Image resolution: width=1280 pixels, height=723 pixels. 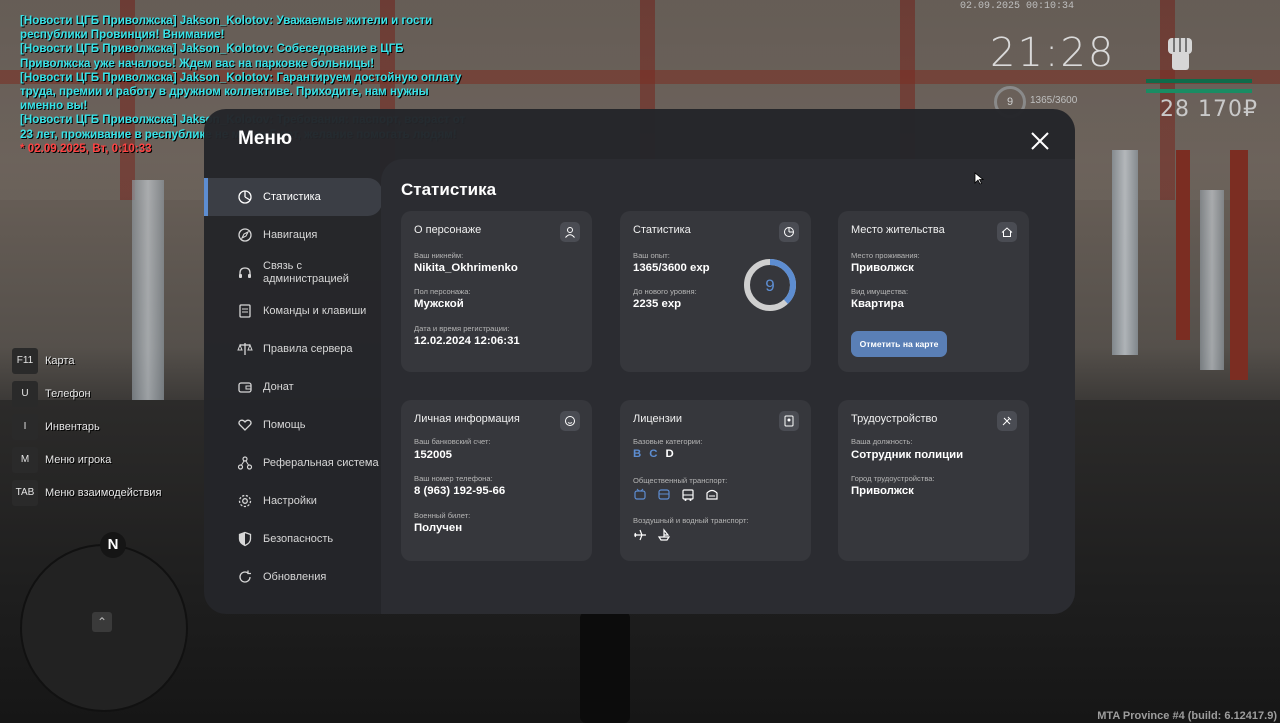 What do you see at coordinates (293, 197) in the screenshot?
I see `sidebar-item-stats: Статистика` at bounding box center [293, 197].